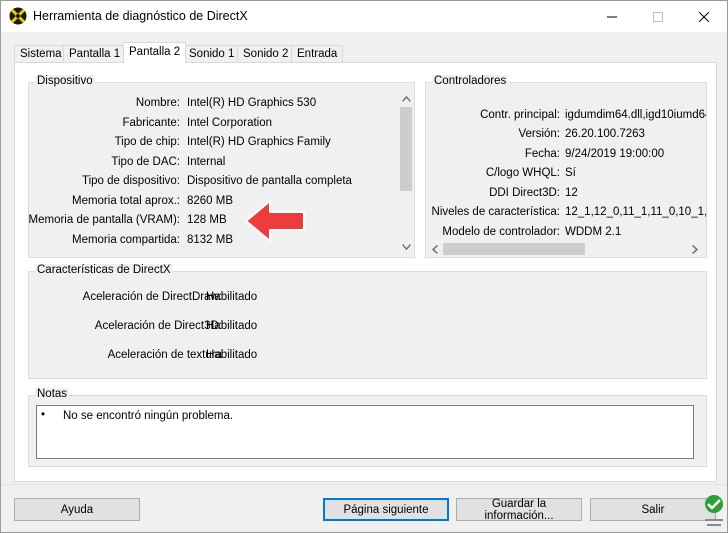  Describe the element at coordinates (104, 220) in the screenshot. I see `device-label-vram: Memoria de pantalla (VRAM):` at that location.